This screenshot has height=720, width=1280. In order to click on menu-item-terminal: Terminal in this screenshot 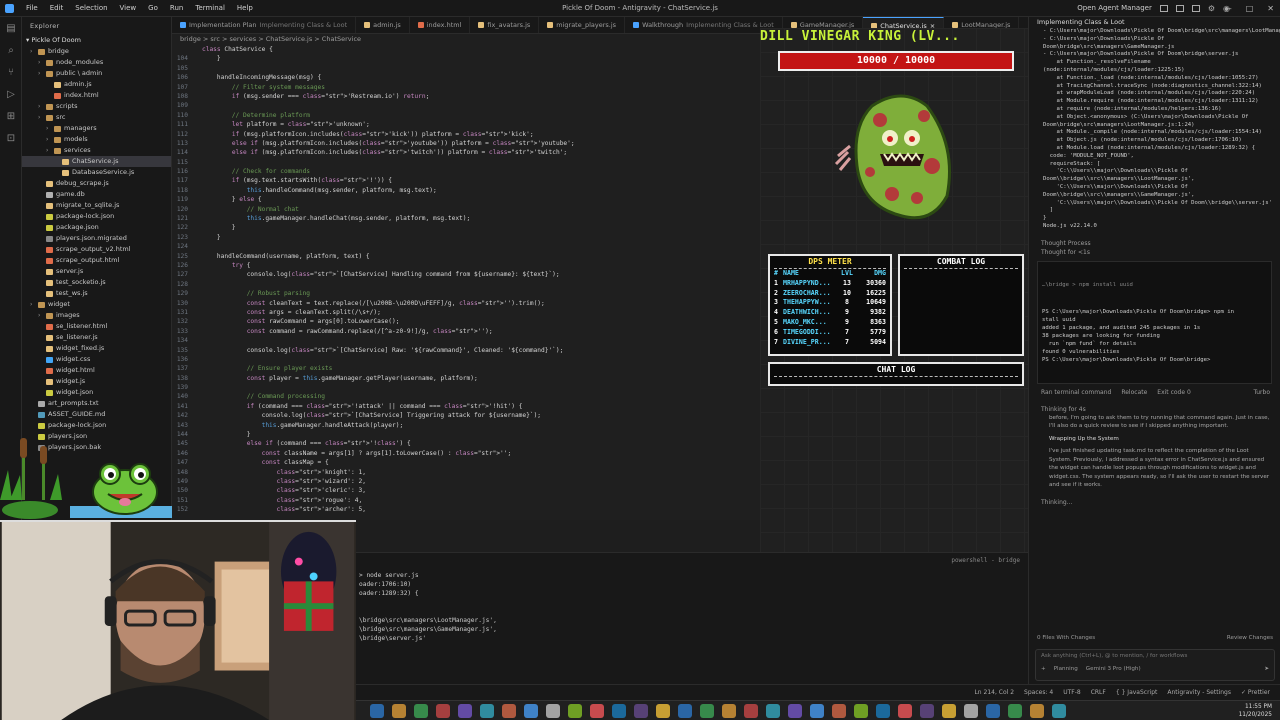, I will do `click(210, 8)`.